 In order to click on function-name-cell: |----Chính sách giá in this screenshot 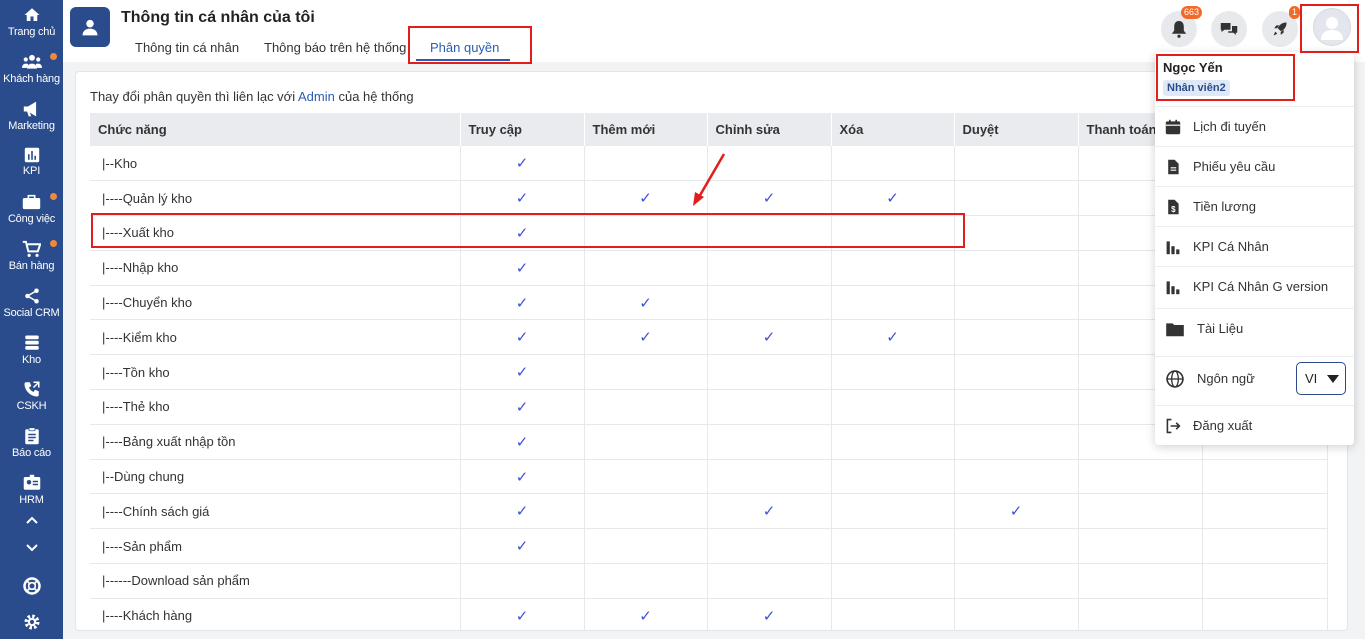, I will do `click(275, 511)`.